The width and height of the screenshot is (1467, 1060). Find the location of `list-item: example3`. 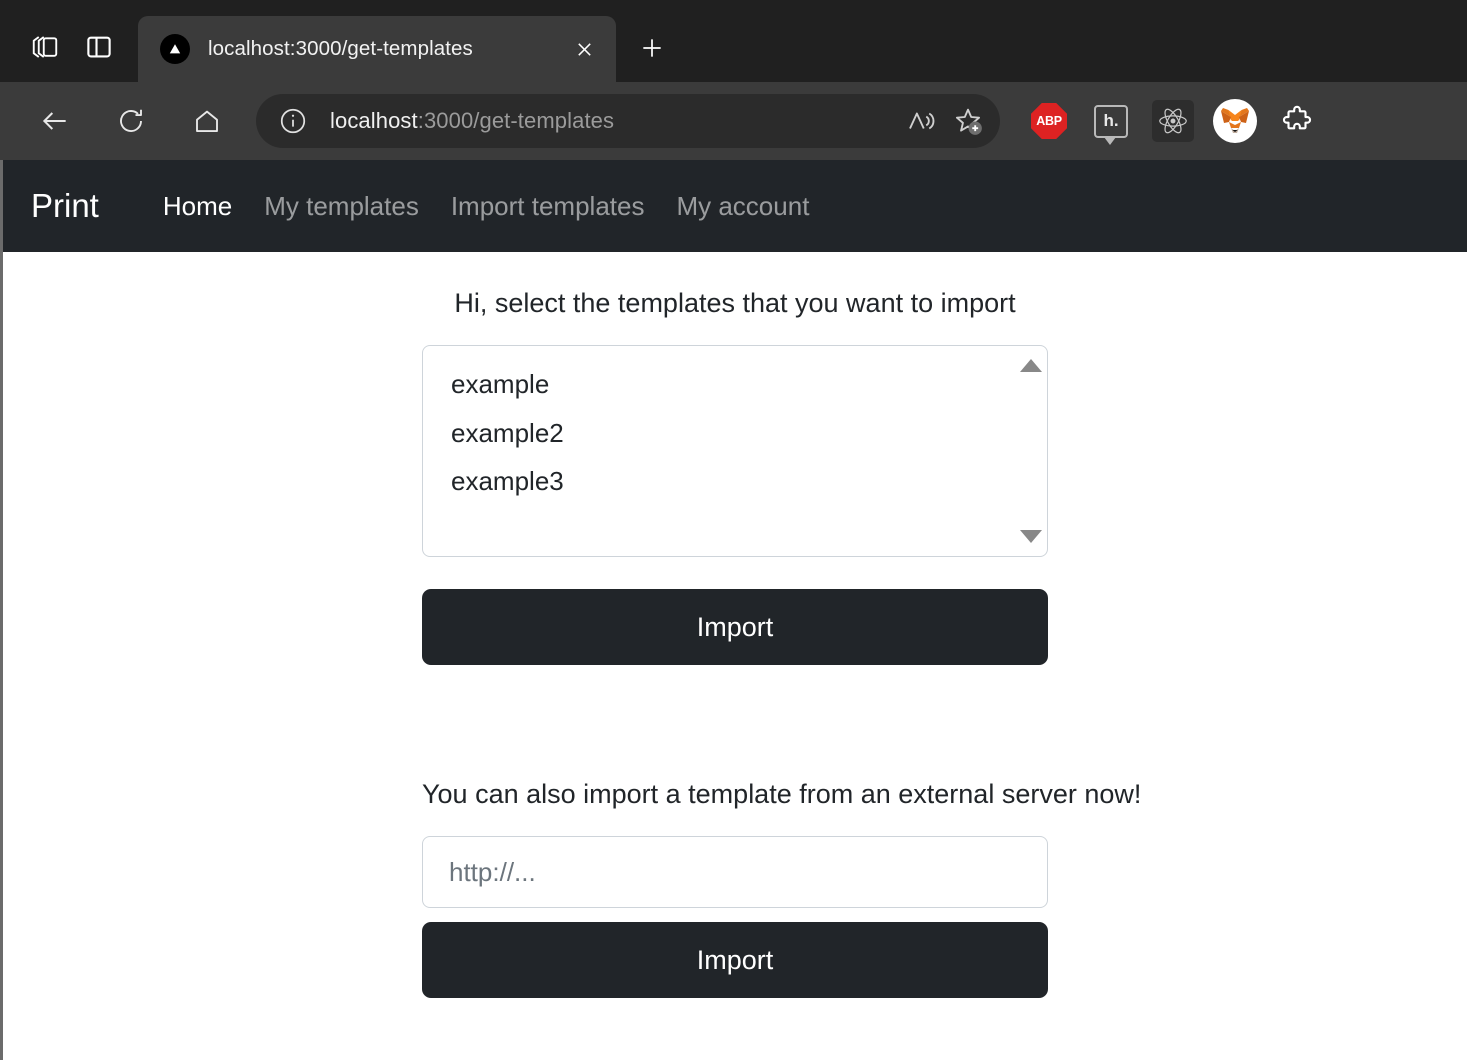

list-item: example3 is located at coordinates (735, 481).